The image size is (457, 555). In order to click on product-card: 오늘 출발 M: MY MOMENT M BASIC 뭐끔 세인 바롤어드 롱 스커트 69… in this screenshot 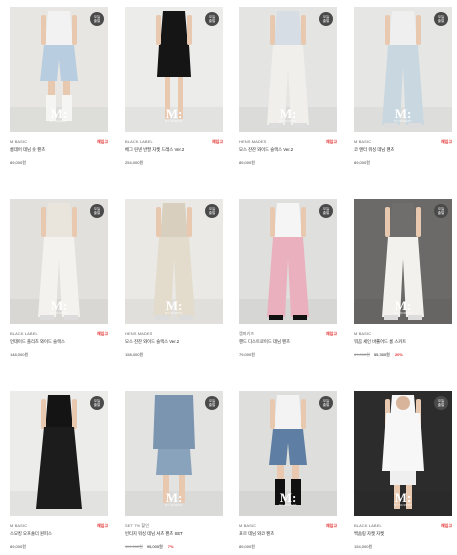, I will do `click(403, 278)`.